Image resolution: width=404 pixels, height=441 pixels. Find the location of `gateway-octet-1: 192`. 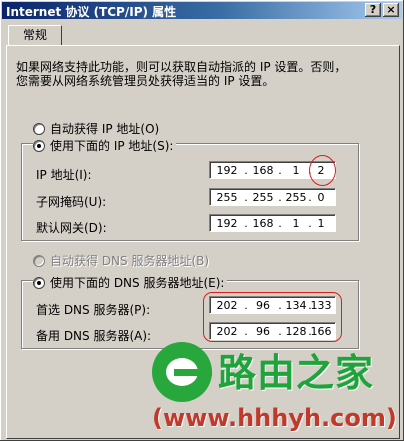

gateway-octet-1: 192 is located at coordinates (227, 223).